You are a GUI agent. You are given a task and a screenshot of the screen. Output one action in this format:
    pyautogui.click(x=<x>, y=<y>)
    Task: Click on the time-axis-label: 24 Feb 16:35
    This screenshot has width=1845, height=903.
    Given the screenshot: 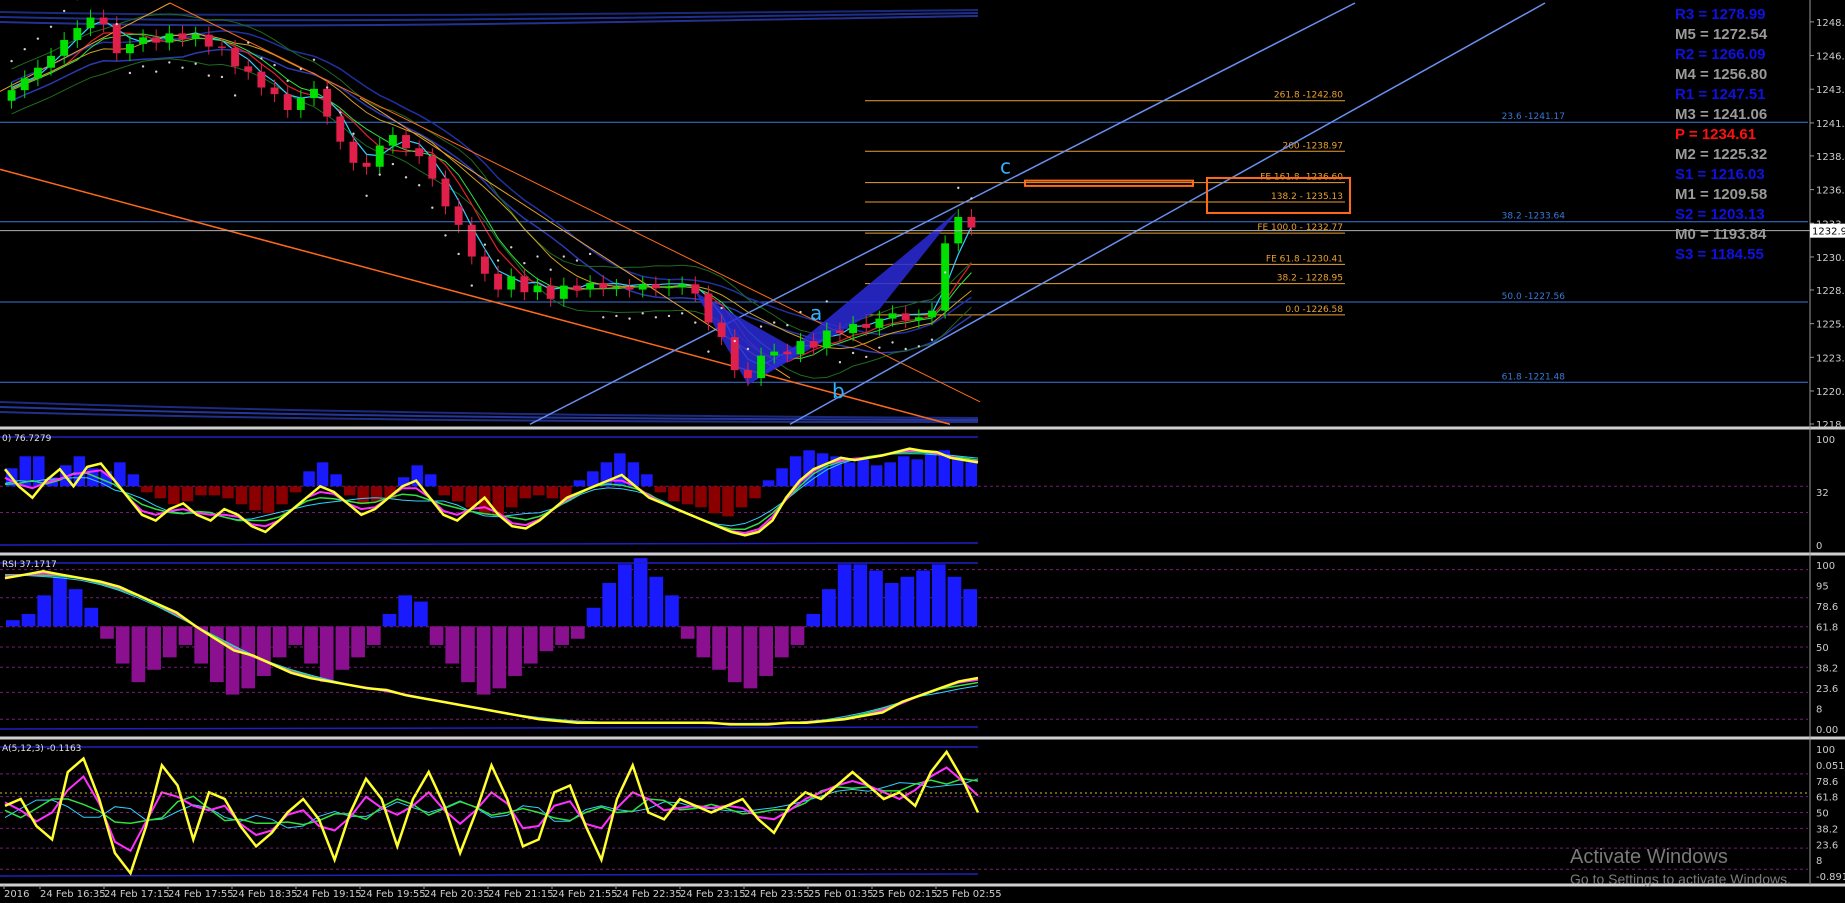 What is the action you would take?
    pyautogui.click(x=73, y=894)
    